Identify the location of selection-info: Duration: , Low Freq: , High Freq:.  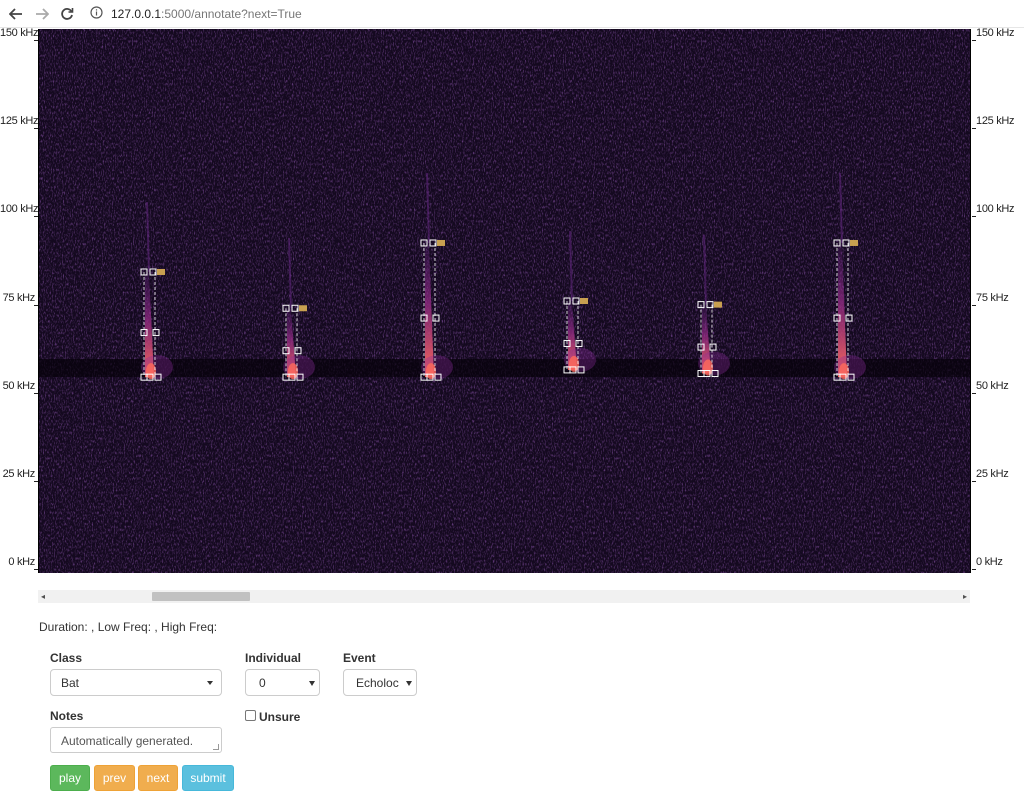
(128, 627).